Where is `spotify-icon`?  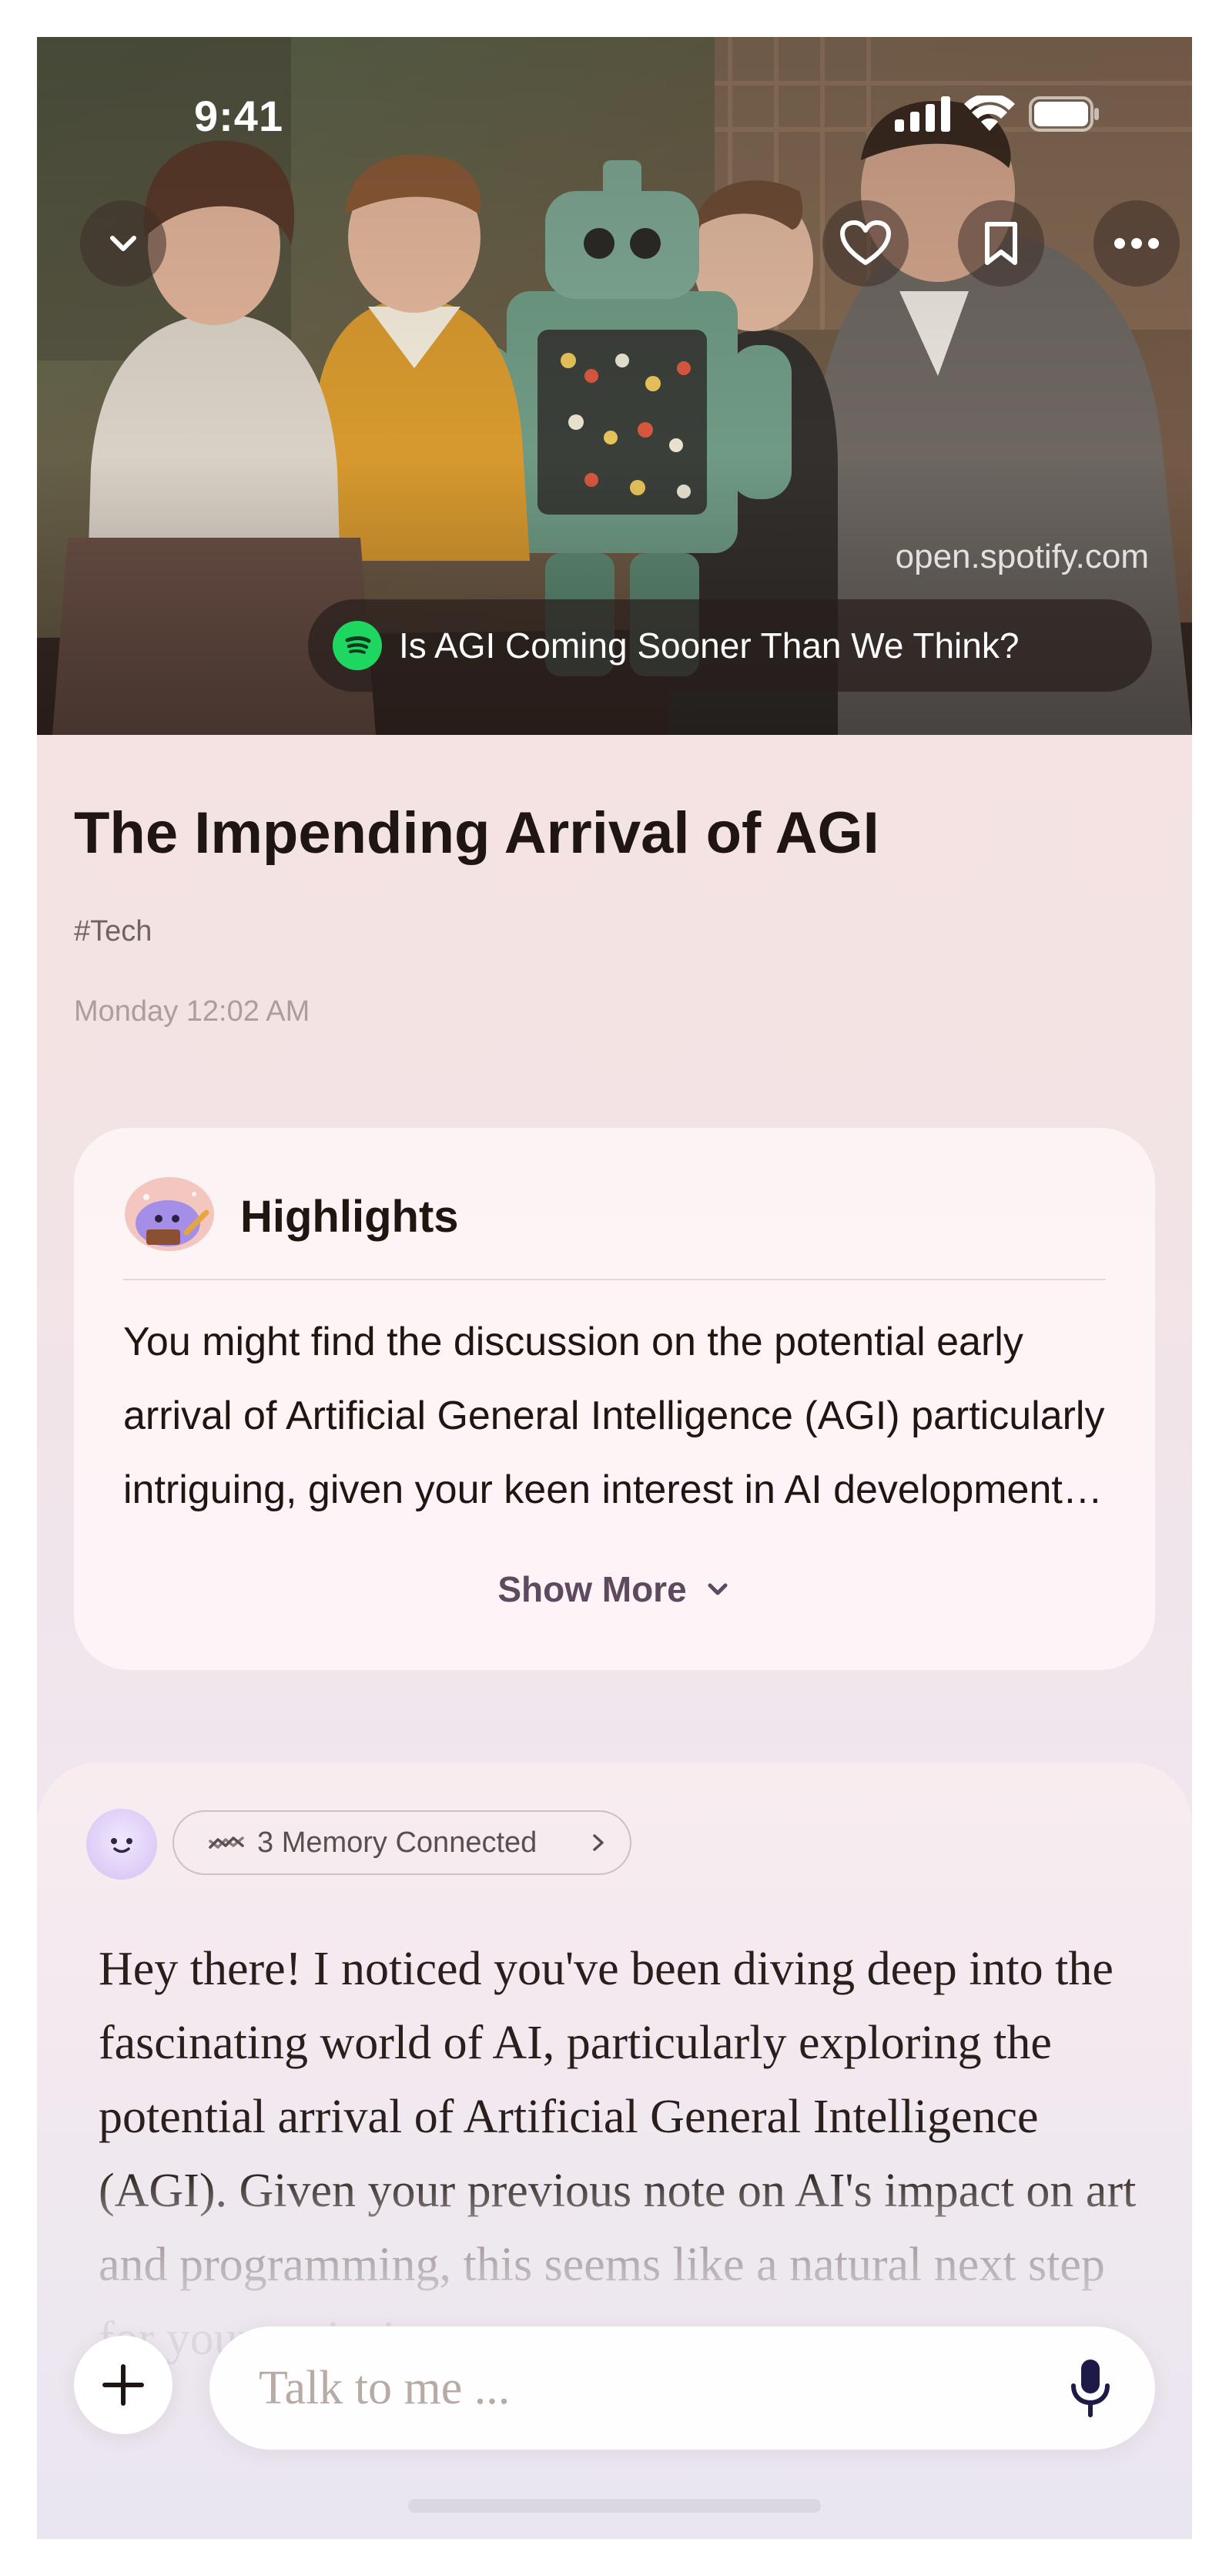 spotify-icon is located at coordinates (357, 645).